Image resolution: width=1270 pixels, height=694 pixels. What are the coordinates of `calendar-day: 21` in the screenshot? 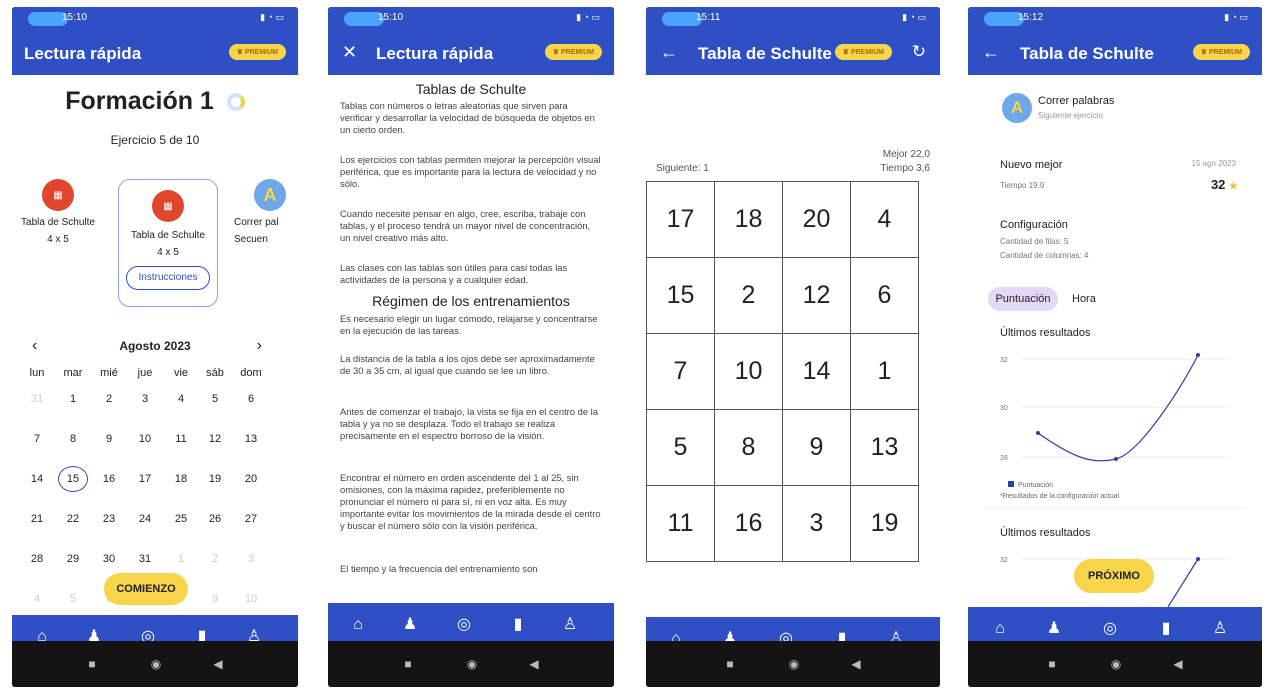 It's located at (37, 519).